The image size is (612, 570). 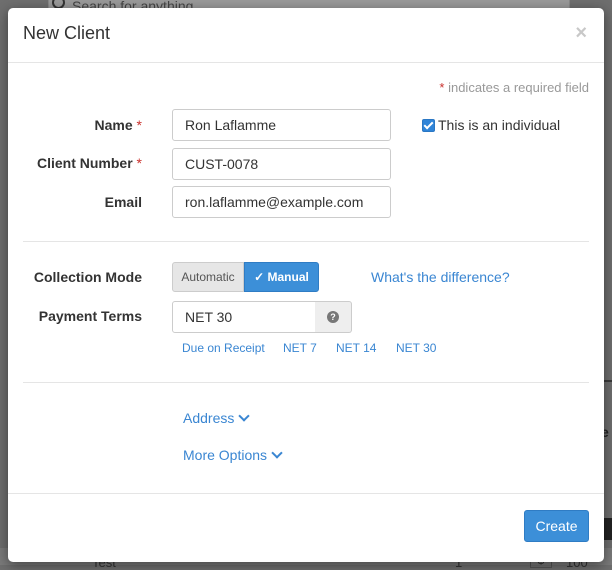 I want to click on payment-terms-help-addon: ?, so click(x=333, y=317).